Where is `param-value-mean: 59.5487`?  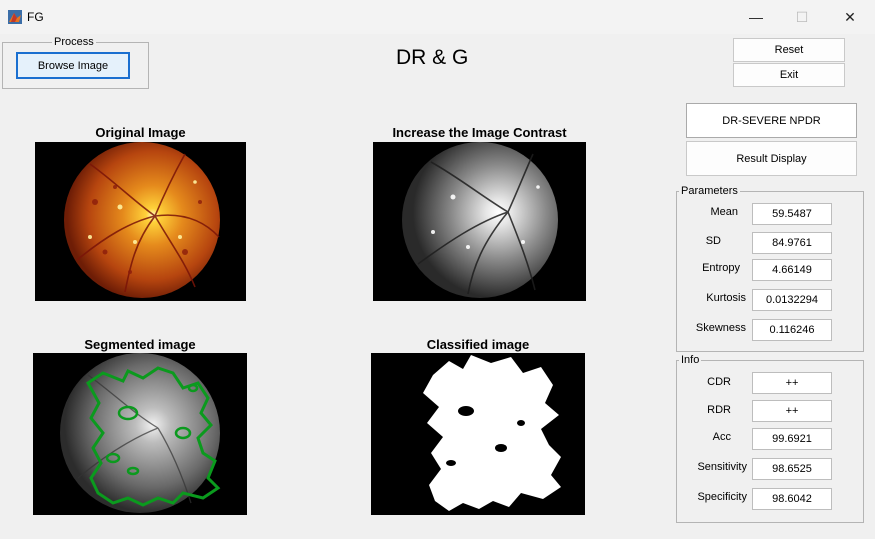
param-value-mean: 59.5487 is located at coordinates (792, 214).